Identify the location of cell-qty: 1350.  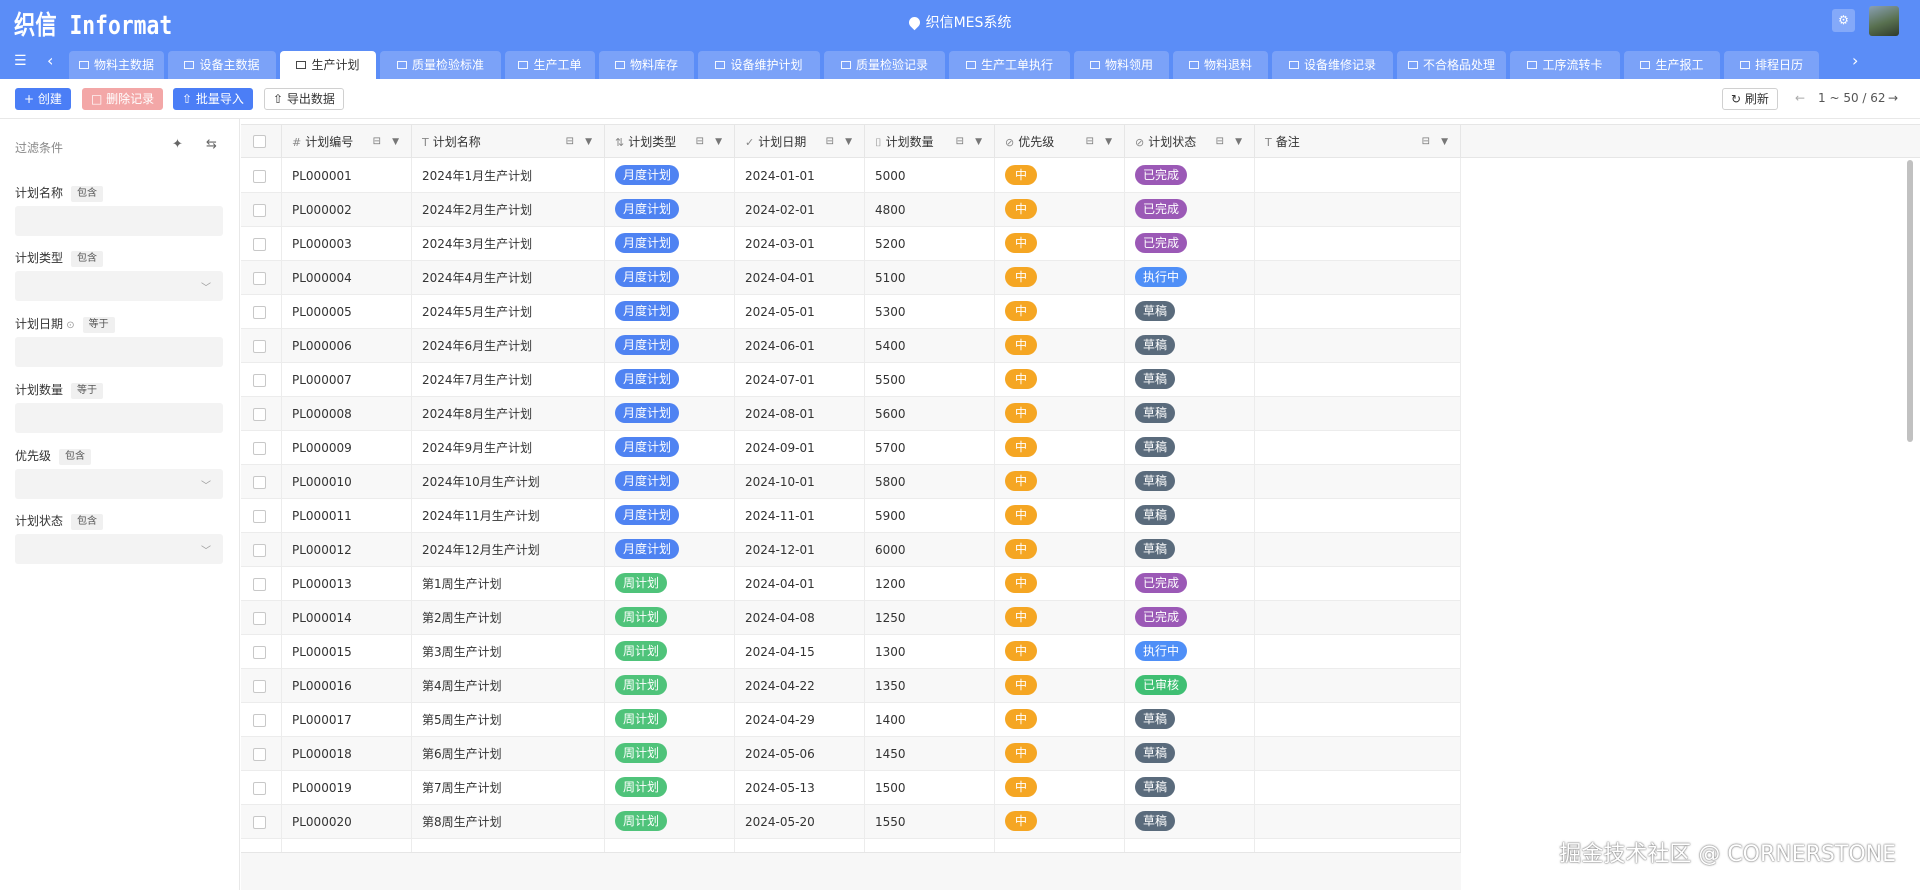
(930, 686).